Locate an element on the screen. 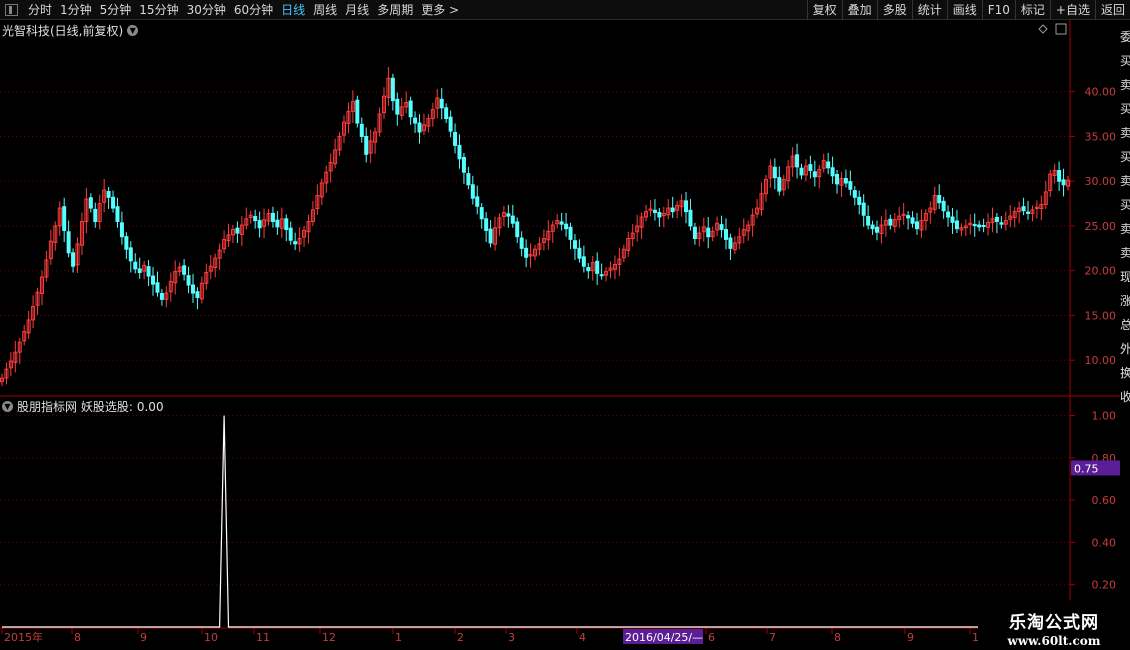 The height and width of the screenshot is (650, 1130). time-axis-label: 2015年 is located at coordinates (23, 637).